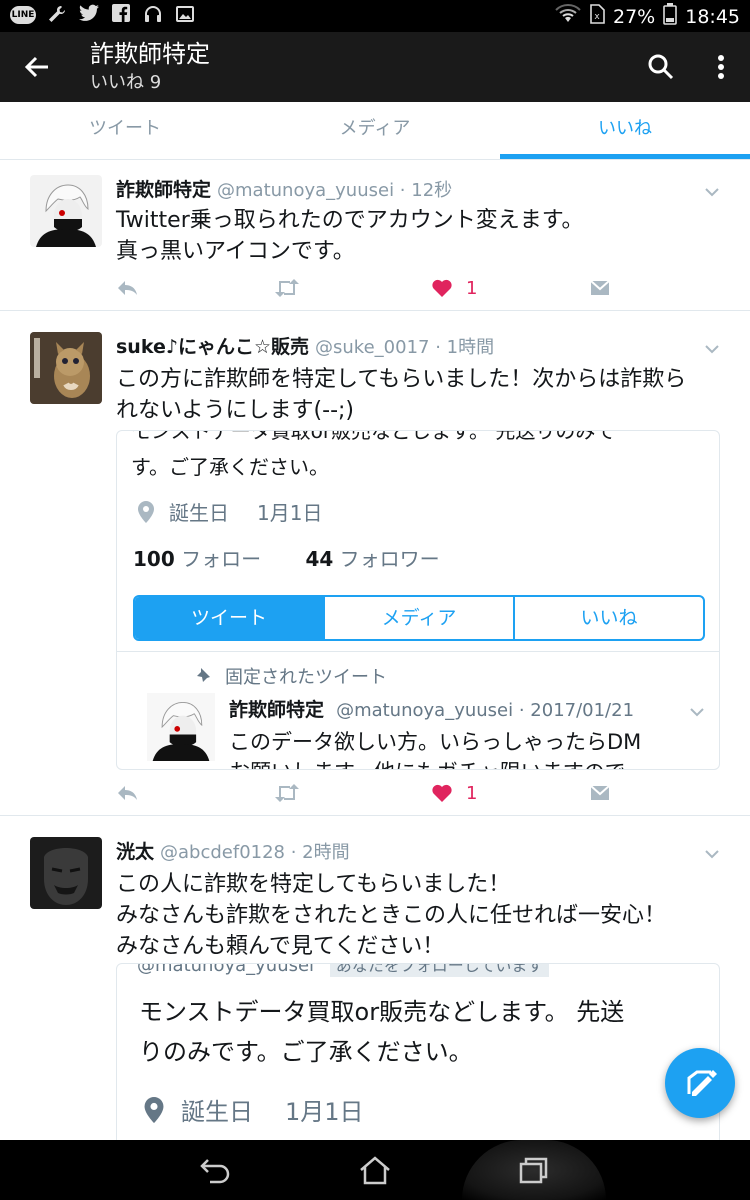 The width and height of the screenshot is (750, 1200). What do you see at coordinates (721, 67) in the screenshot?
I see `more-options-icon` at bounding box center [721, 67].